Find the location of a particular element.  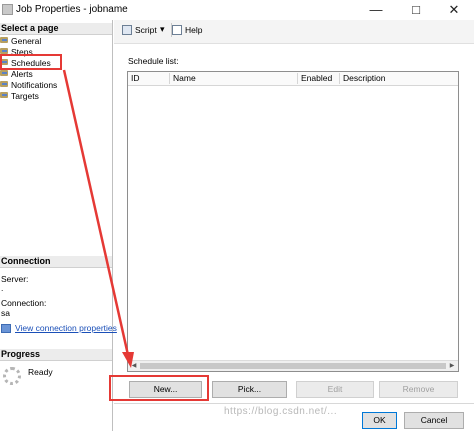

annotation-arrow is located at coordinates (98, 218).